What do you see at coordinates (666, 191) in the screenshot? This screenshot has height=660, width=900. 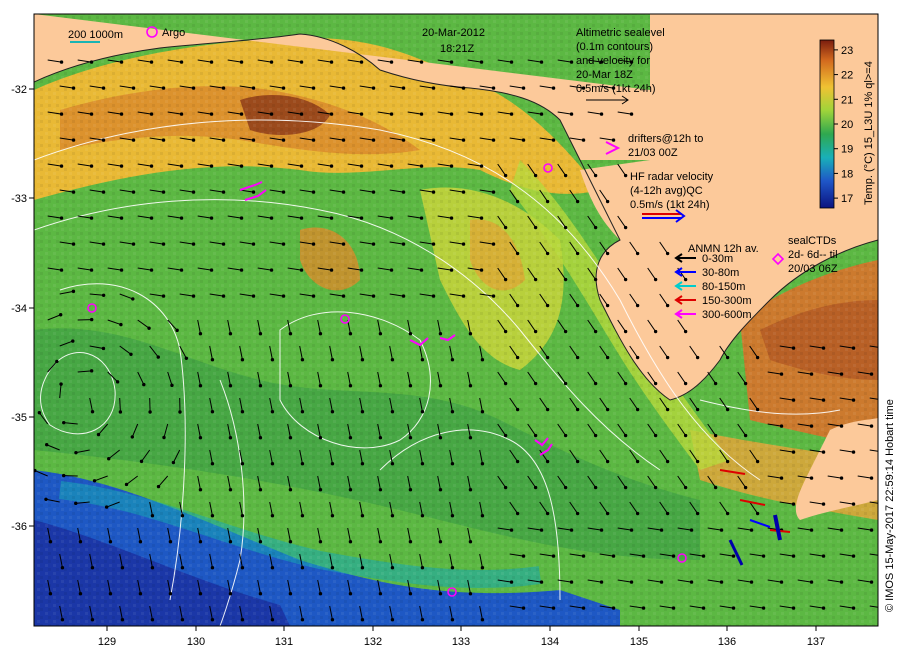 I see `hf-radar-line2: (4-12h avg)QC` at bounding box center [666, 191].